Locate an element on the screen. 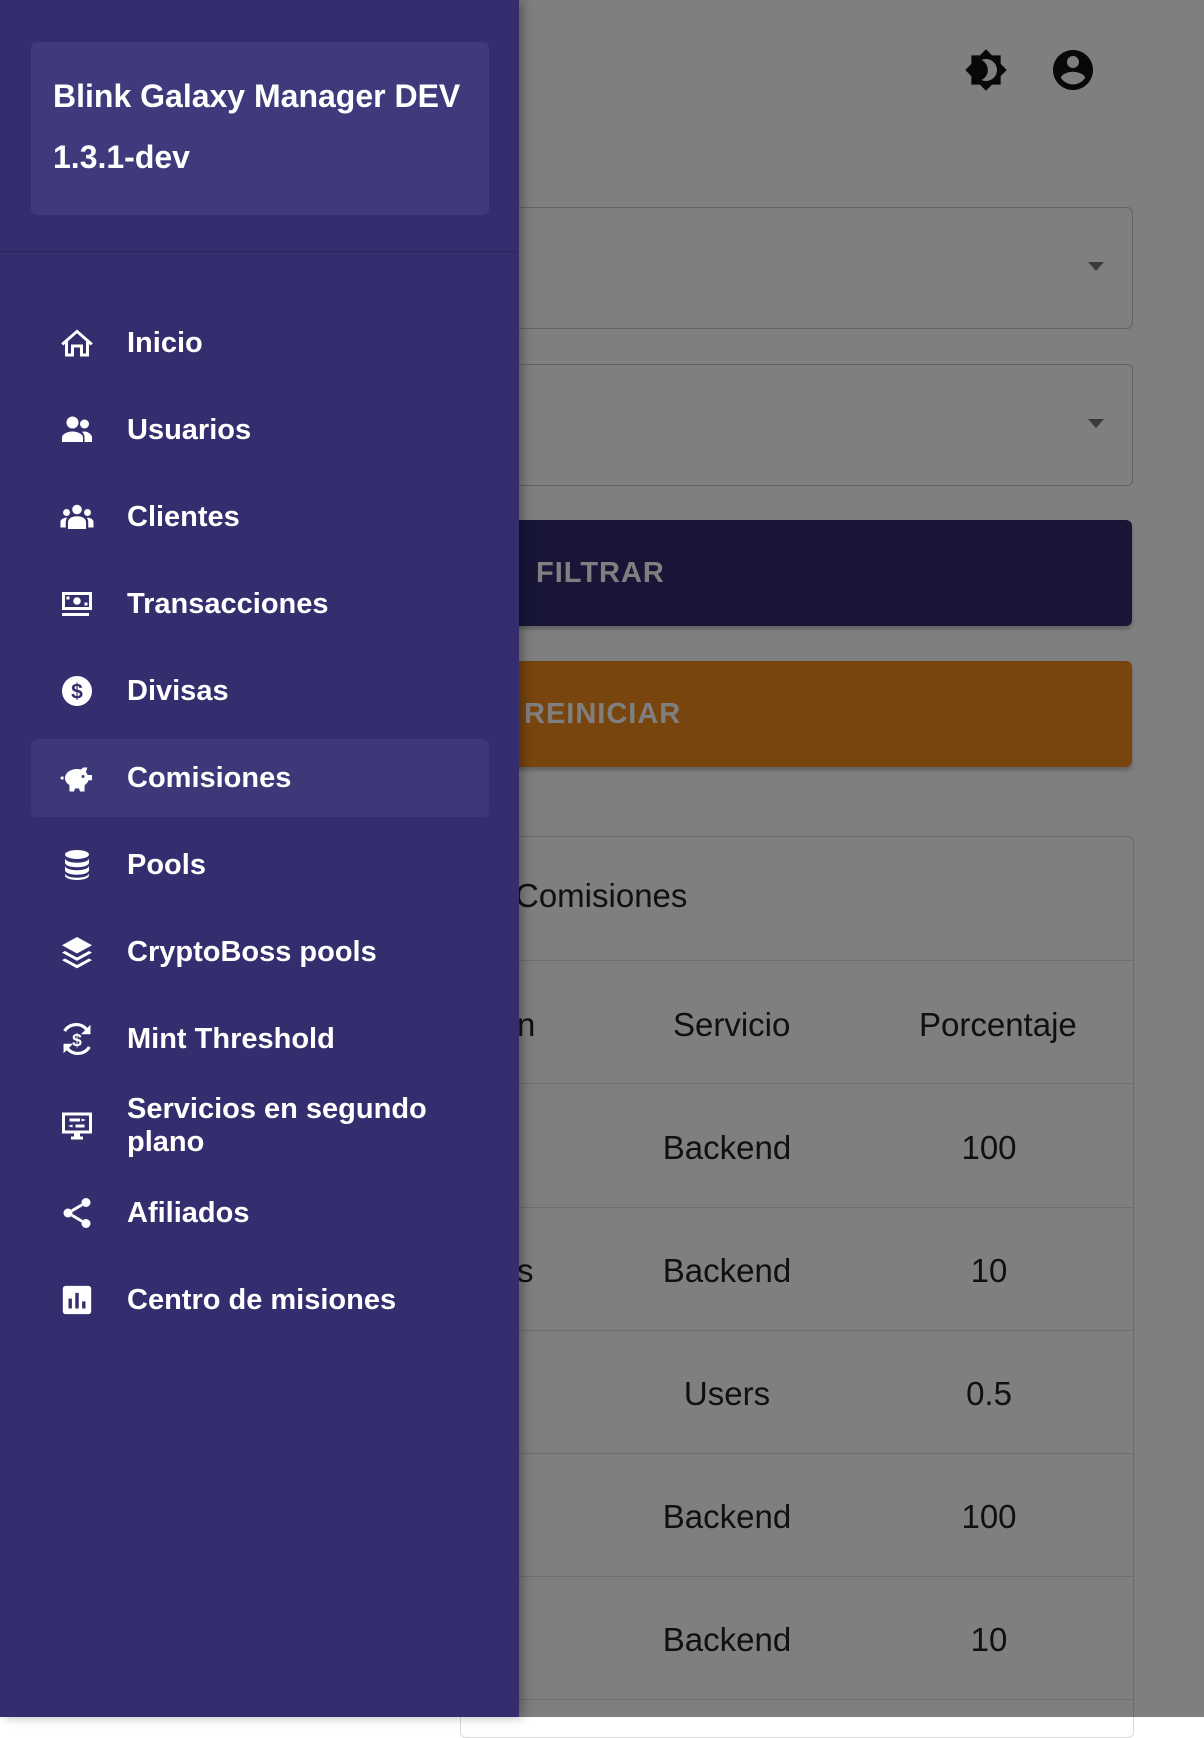  app-version: 1.3.1-dev is located at coordinates (121, 157).